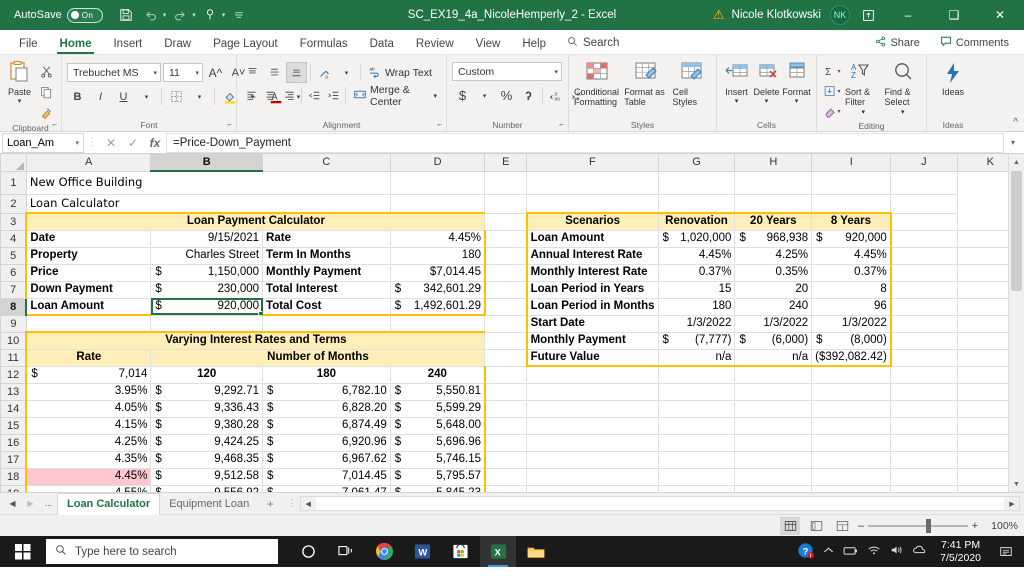 The width and height of the screenshot is (1024, 576). Describe the element at coordinates (767, 102) in the screenshot. I see `delete-caret-icon: ▾` at that location.